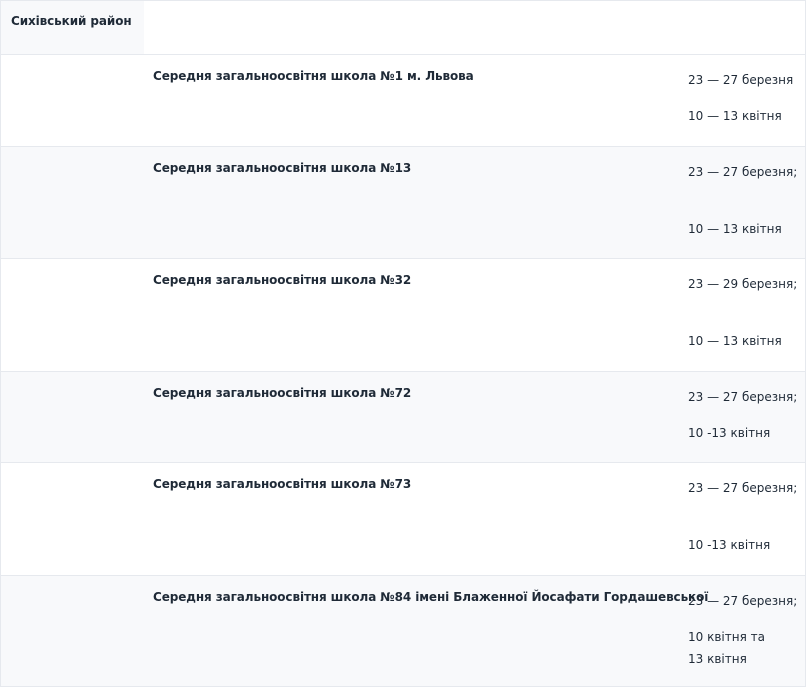 The width and height of the screenshot is (806, 687). I want to click on school-name: Середня загальноосвітня школа №32, so click(282, 280).